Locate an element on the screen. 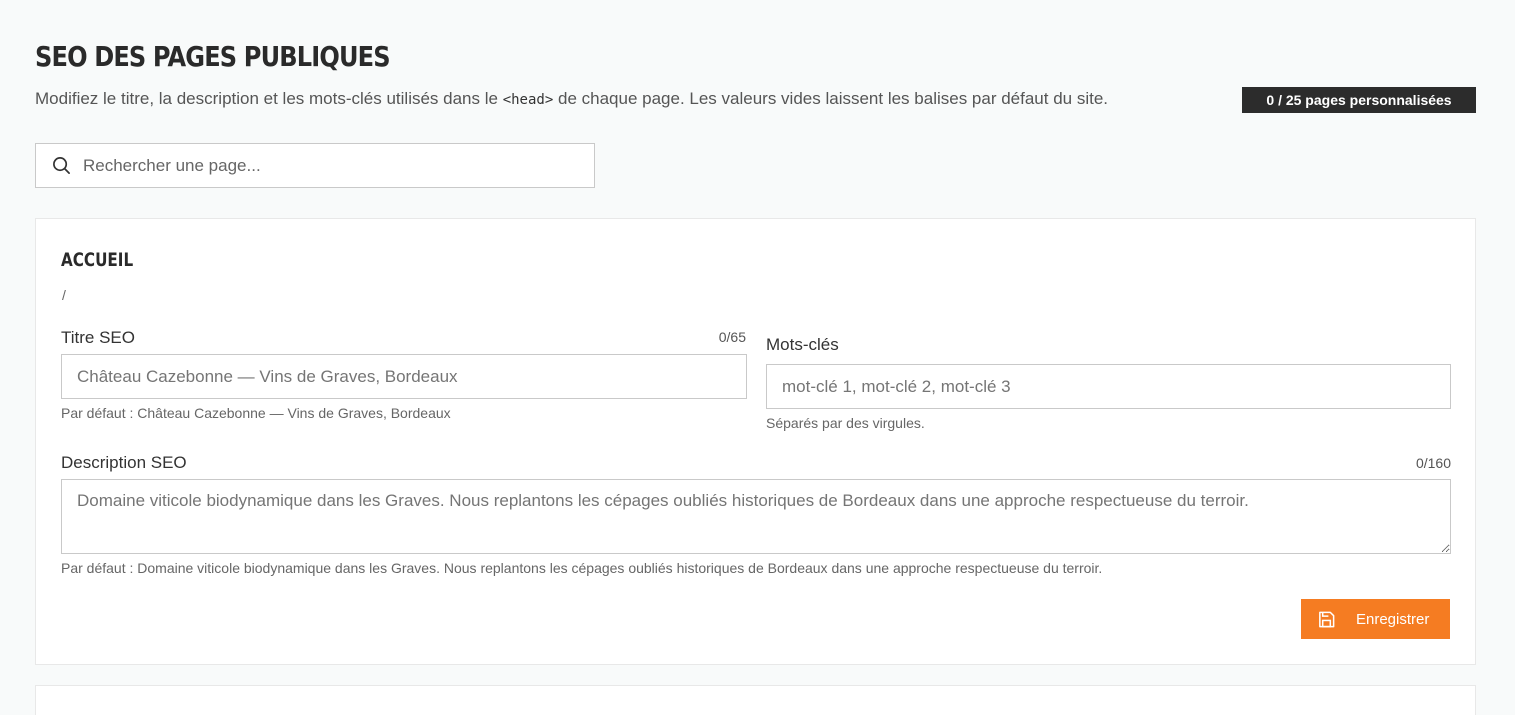 The width and height of the screenshot is (1515, 715). keywords-hint: Séparés par des virgules. is located at coordinates (845, 423).